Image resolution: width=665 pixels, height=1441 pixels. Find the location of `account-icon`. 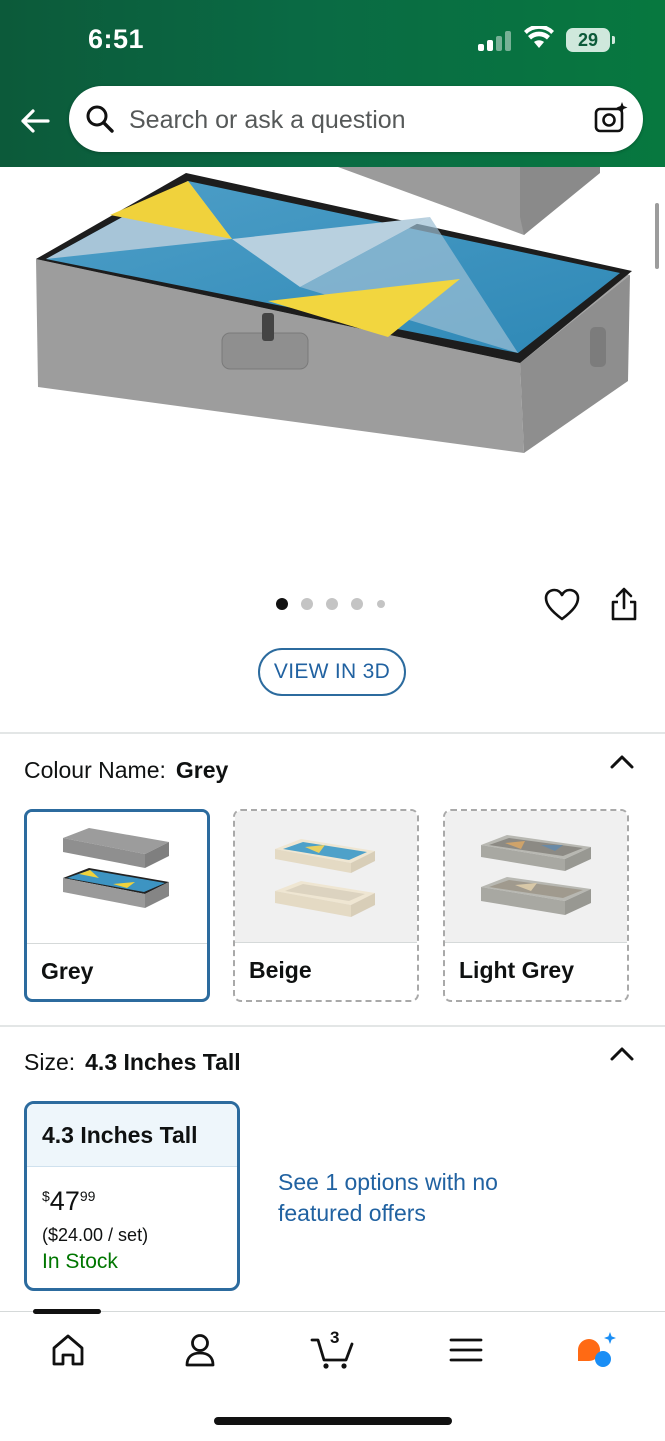

account-icon is located at coordinates (200, 1350).